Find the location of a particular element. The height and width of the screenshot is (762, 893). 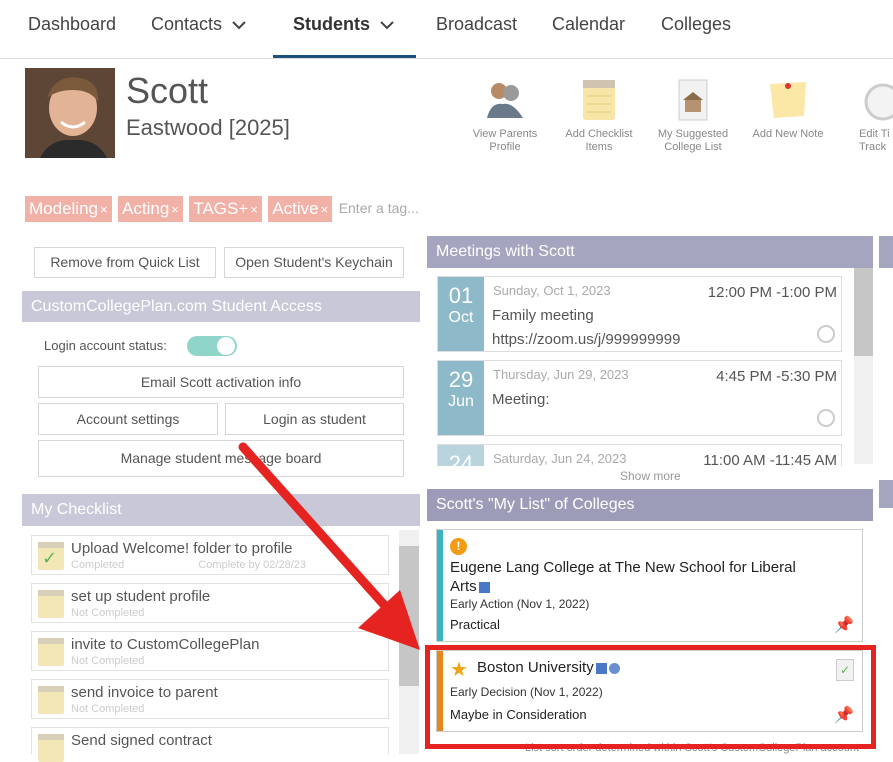

highlight-box is located at coordinates (650, 697).